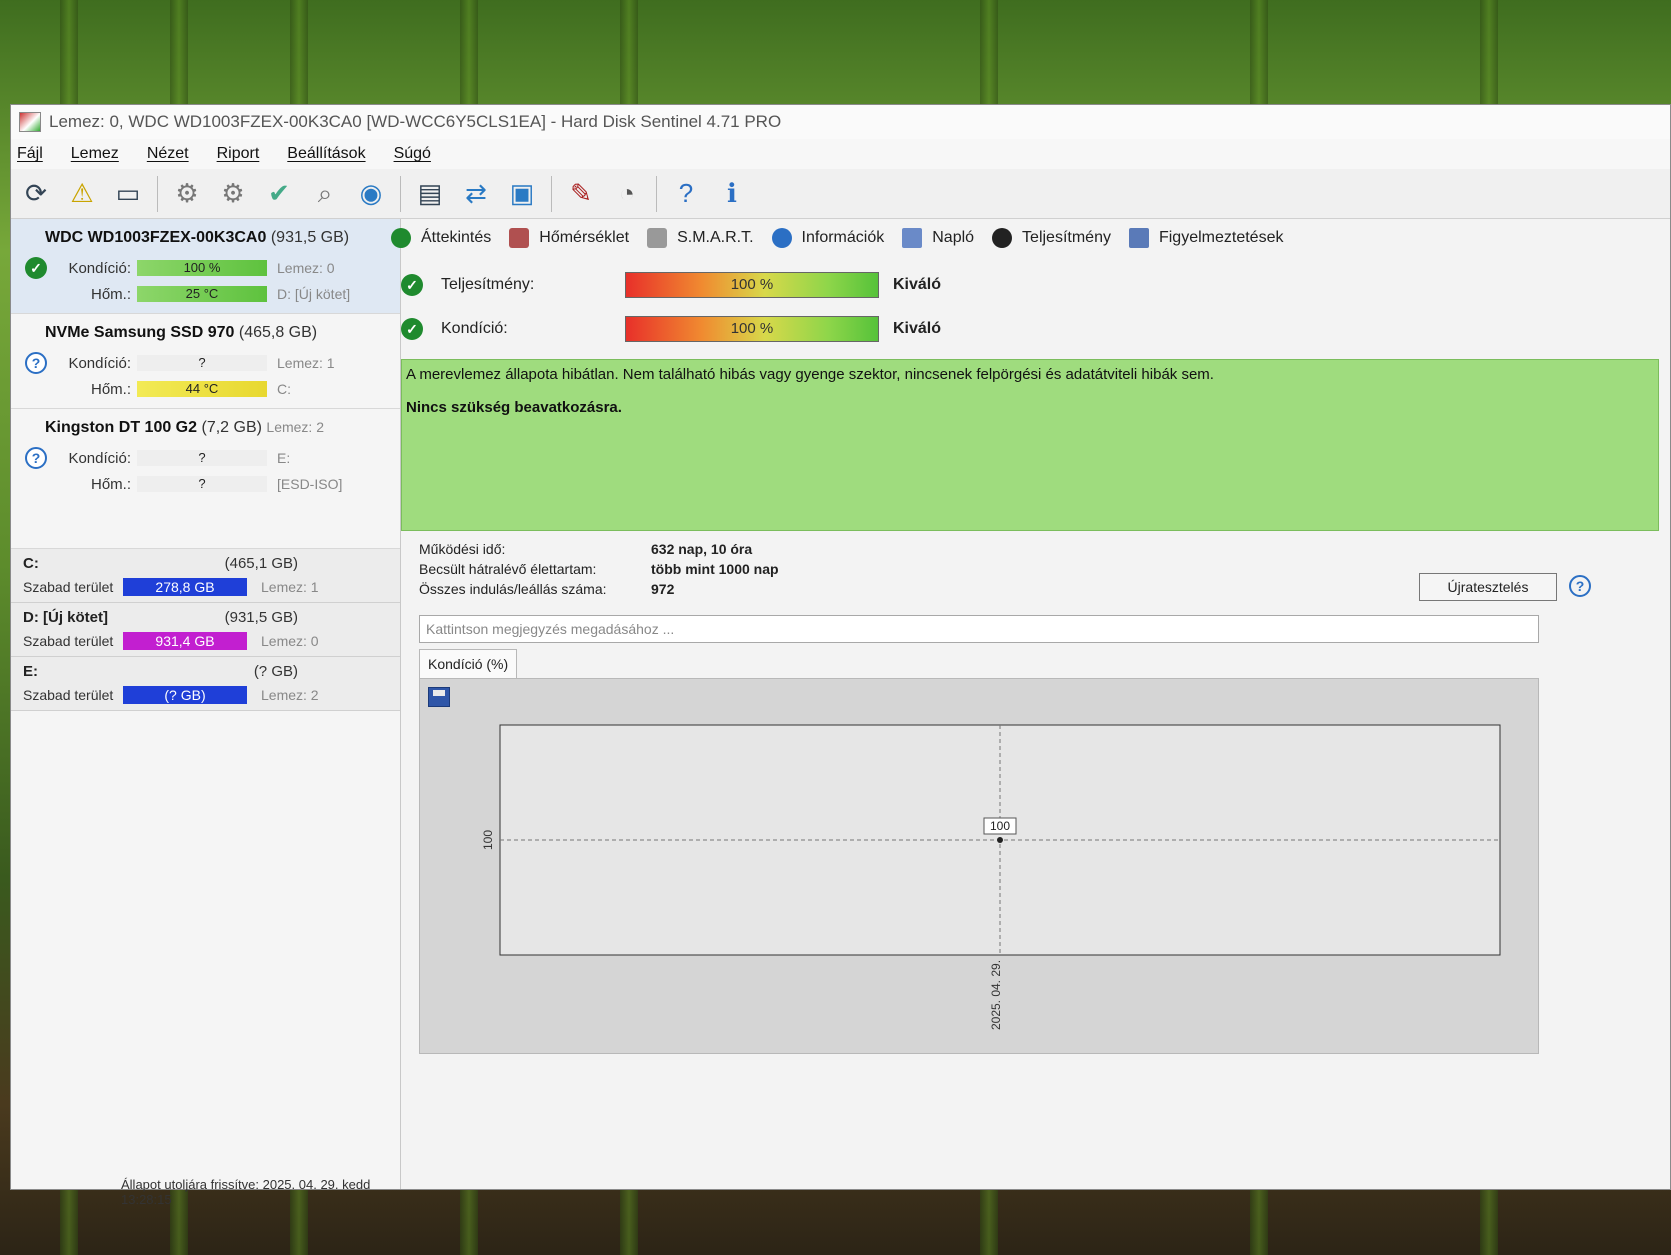 This screenshot has width=1671, height=1255. Describe the element at coordinates (917, 284) in the screenshot. I see `performance-rating: Kiváló` at that location.